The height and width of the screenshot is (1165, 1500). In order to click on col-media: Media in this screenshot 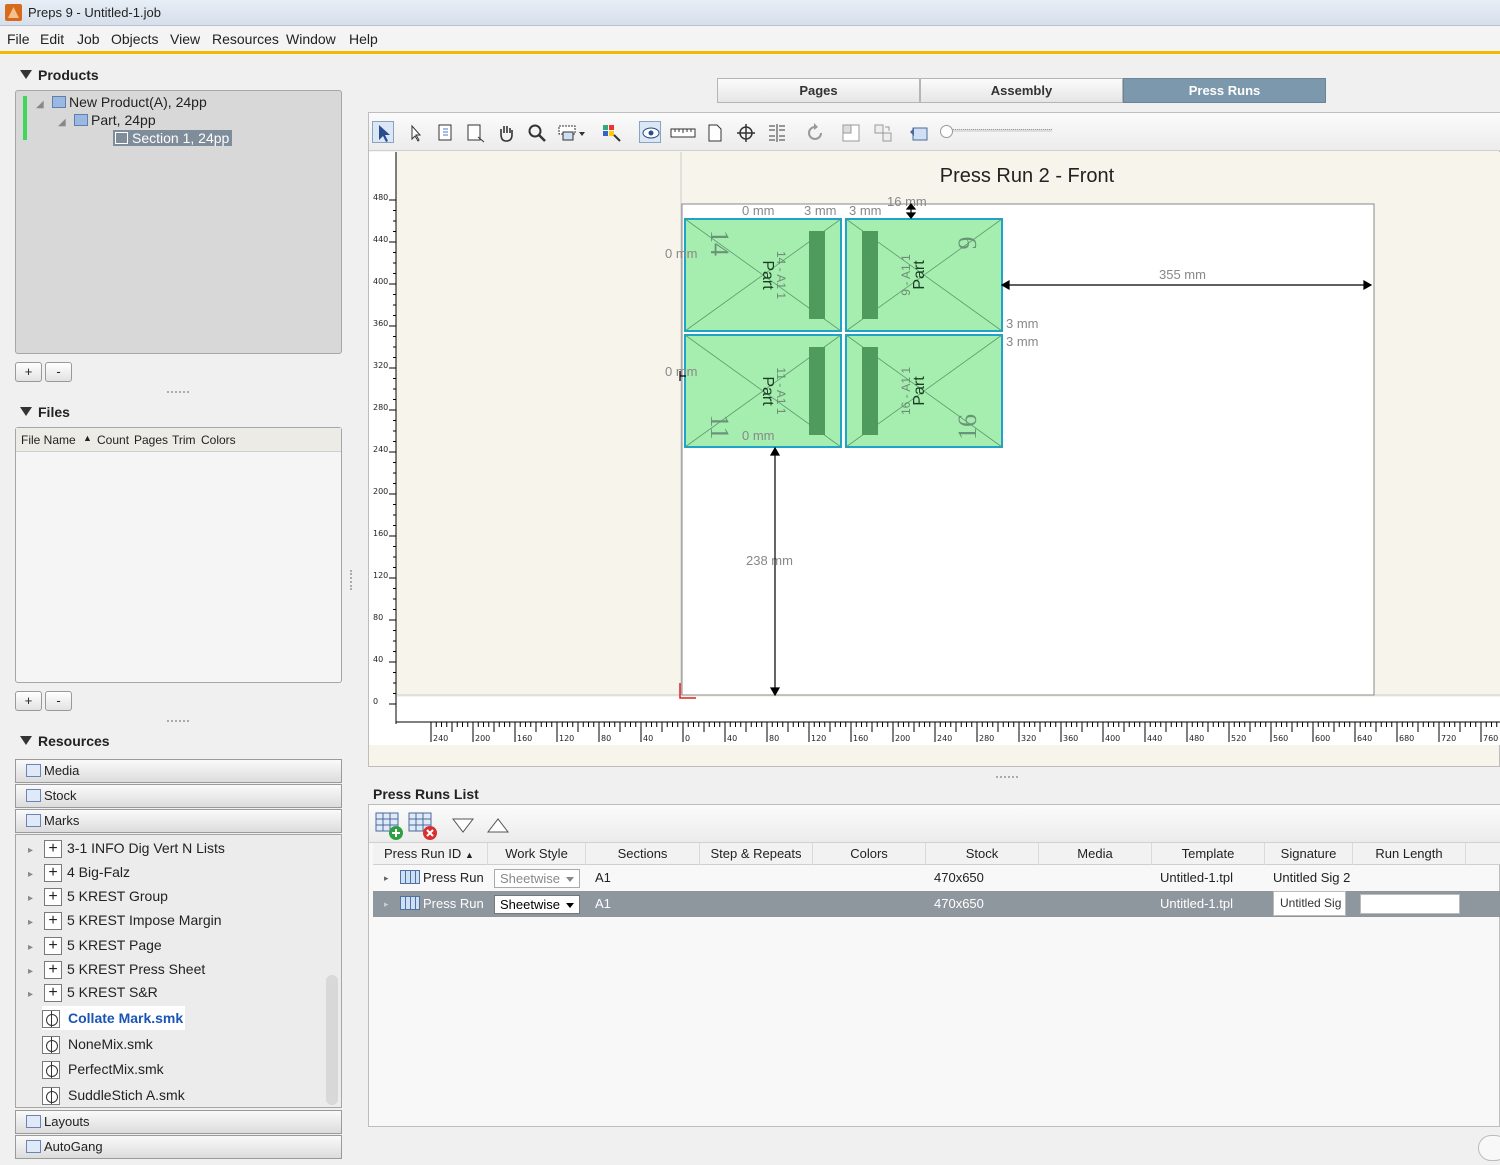, I will do `click(1095, 854)`.